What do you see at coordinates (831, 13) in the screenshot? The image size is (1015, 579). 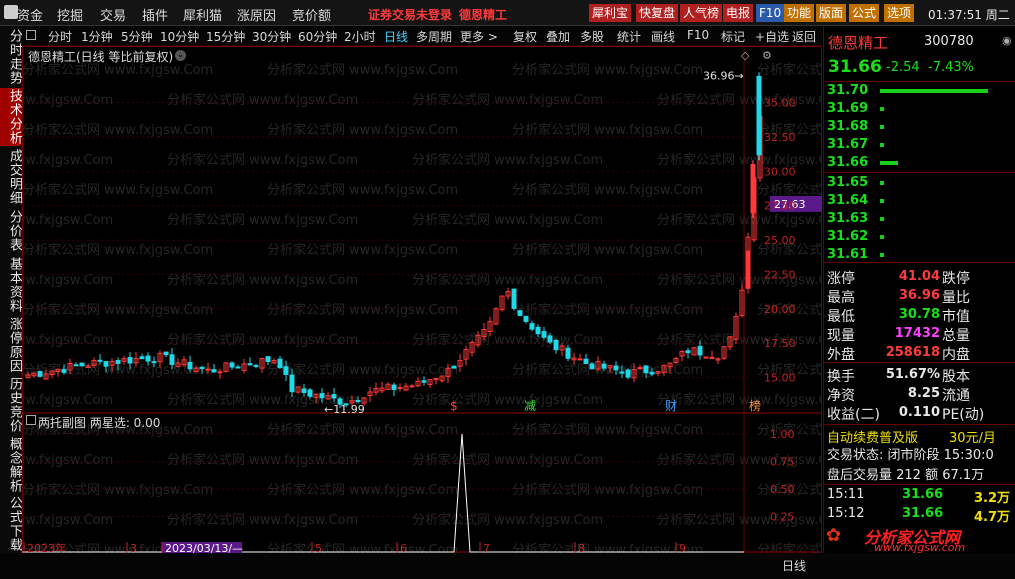 I see `layout-button: 版面` at bounding box center [831, 13].